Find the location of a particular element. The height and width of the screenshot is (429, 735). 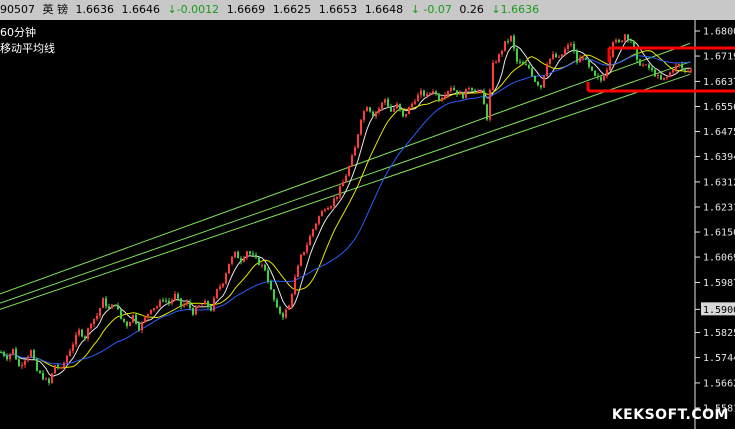

y-tick-label: 1.6719 is located at coordinates (719, 57).